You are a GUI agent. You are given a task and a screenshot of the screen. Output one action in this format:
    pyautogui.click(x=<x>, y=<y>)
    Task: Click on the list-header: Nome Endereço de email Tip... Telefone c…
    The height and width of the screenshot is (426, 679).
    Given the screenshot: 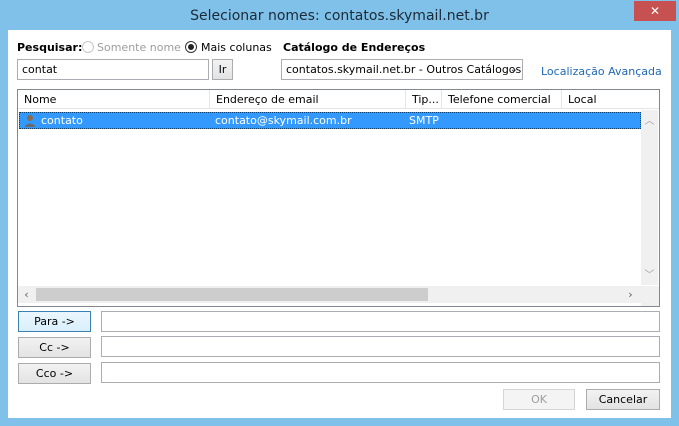 What is the action you would take?
    pyautogui.click(x=338, y=99)
    